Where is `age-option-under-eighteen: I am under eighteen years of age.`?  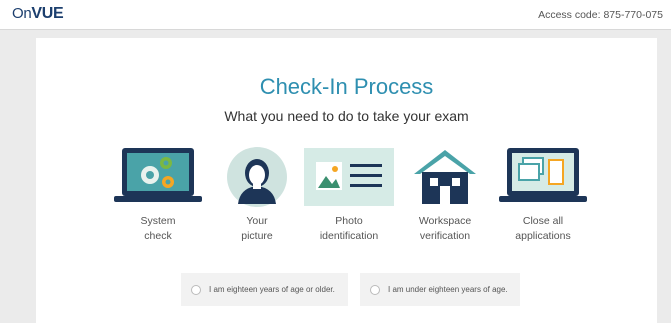
age-option-under-eighteen: I am under eighteen years of age. is located at coordinates (440, 289).